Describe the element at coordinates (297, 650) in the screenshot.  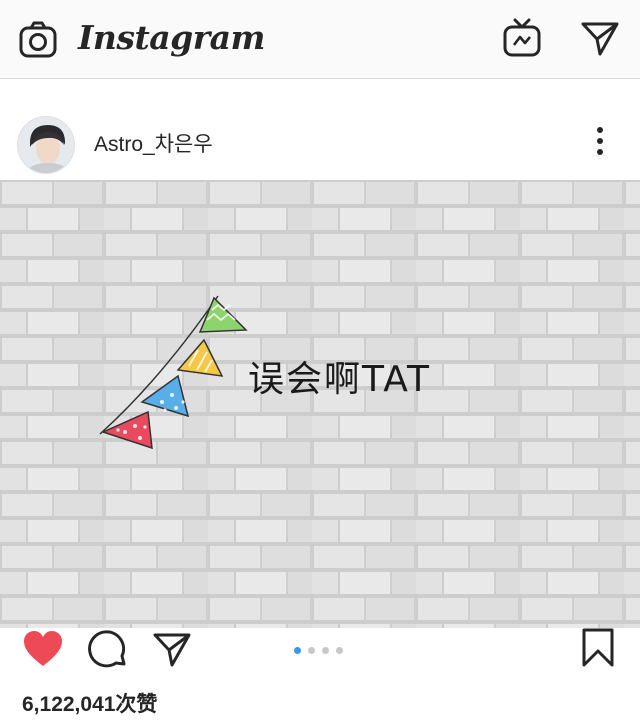
I see `carousel-dot-active` at that location.